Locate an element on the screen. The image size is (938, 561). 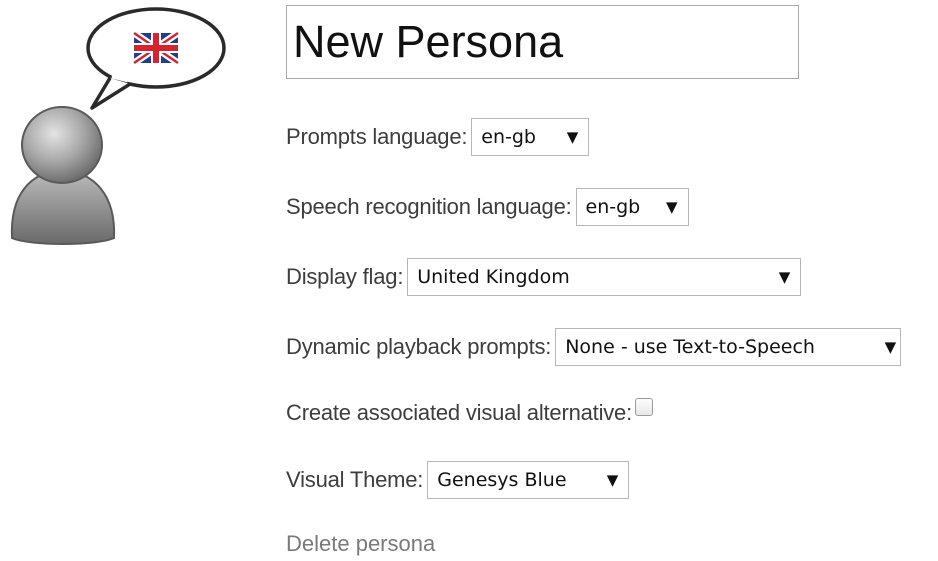
speech-language-select: en-gb ▼ is located at coordinates (632, 207).